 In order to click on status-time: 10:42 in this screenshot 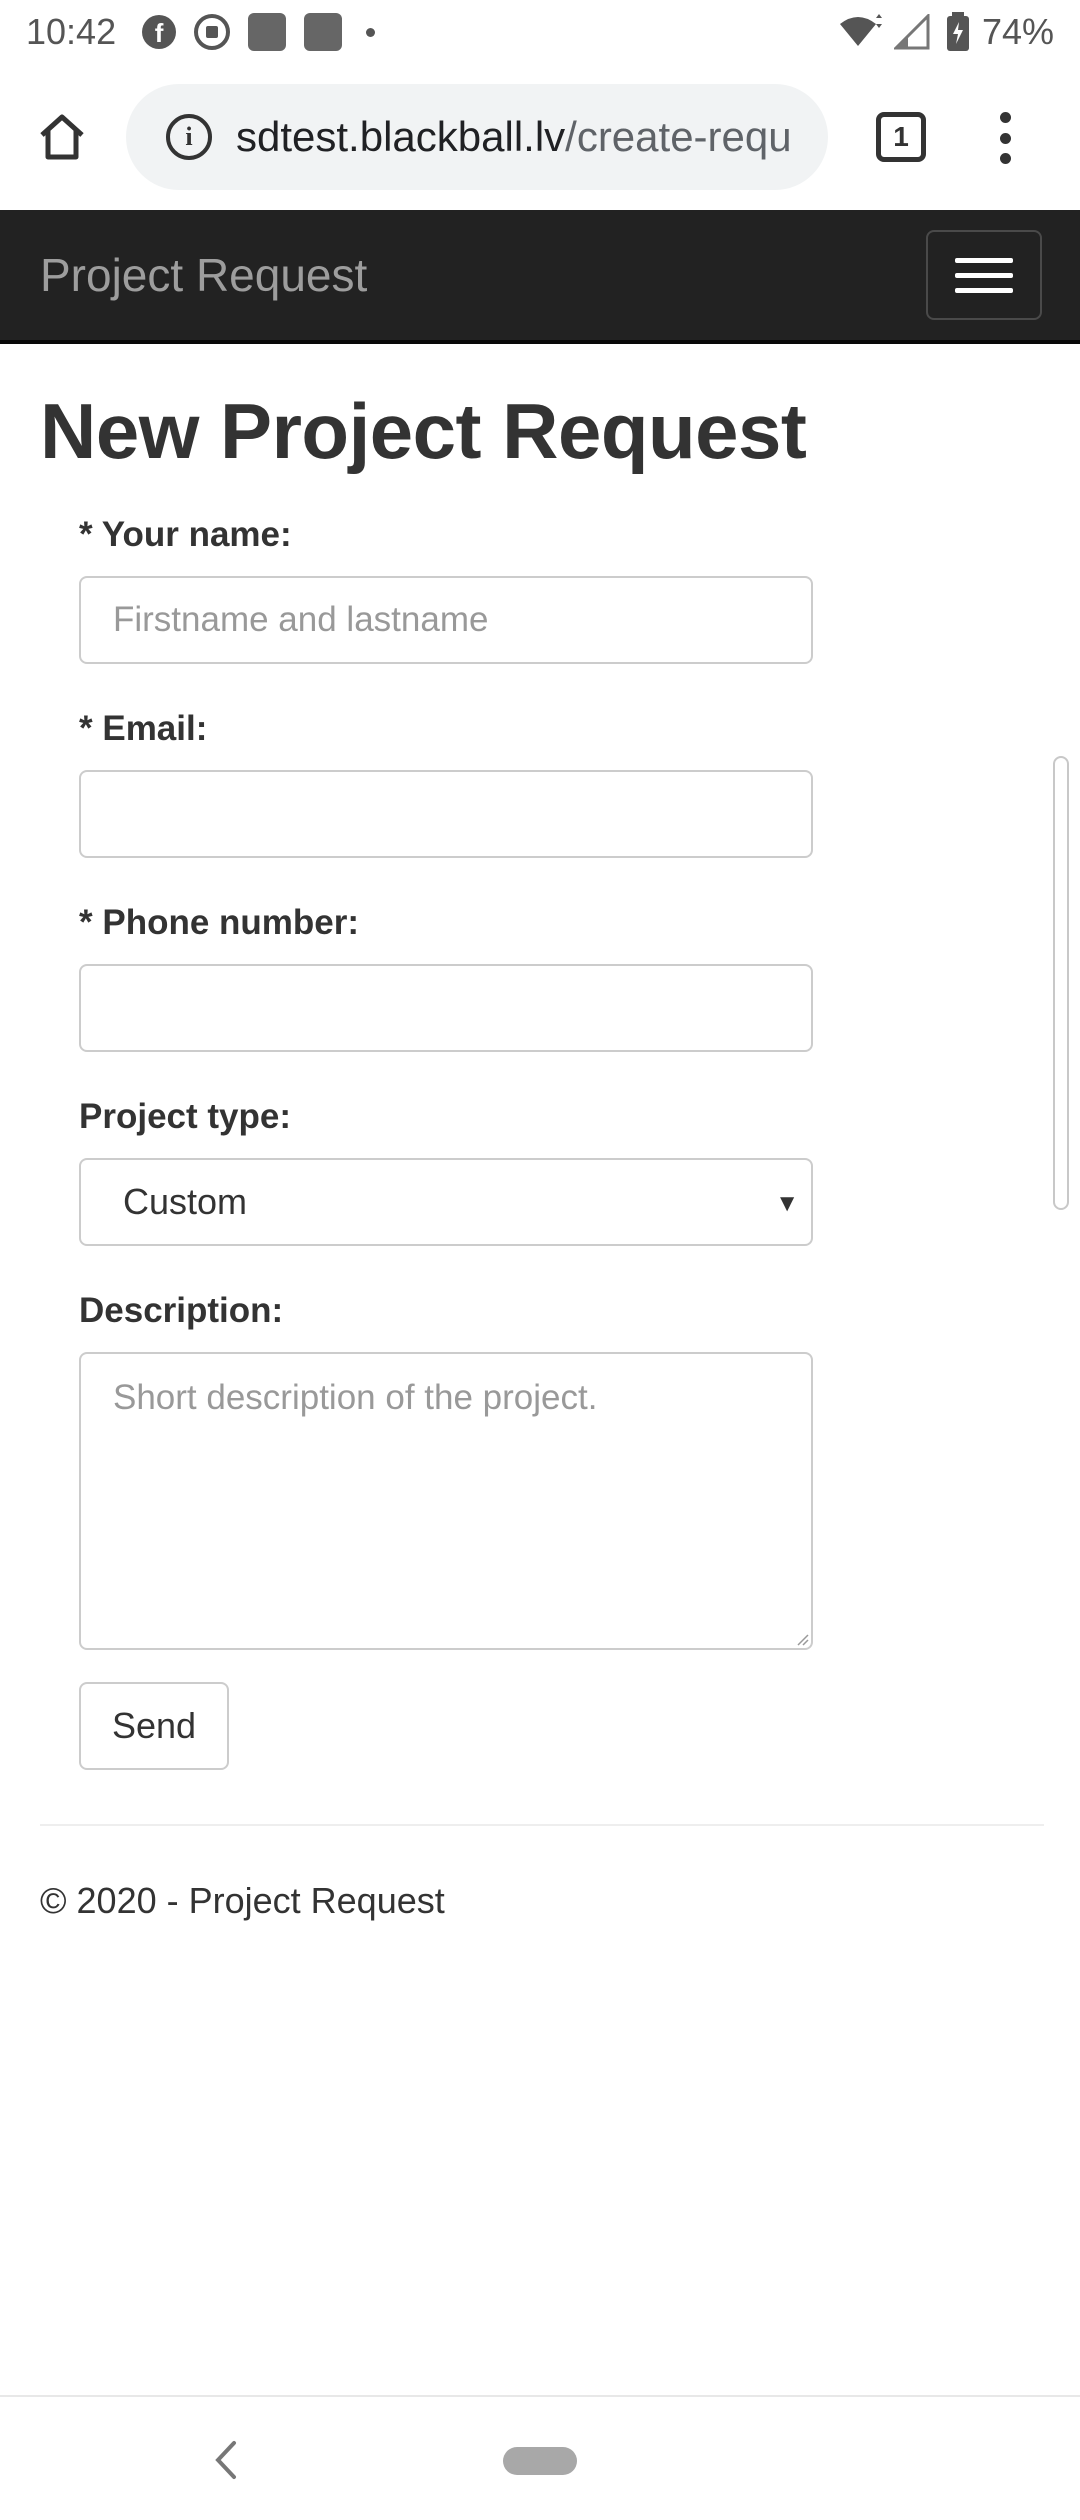, I will do `click(71, 31)`.